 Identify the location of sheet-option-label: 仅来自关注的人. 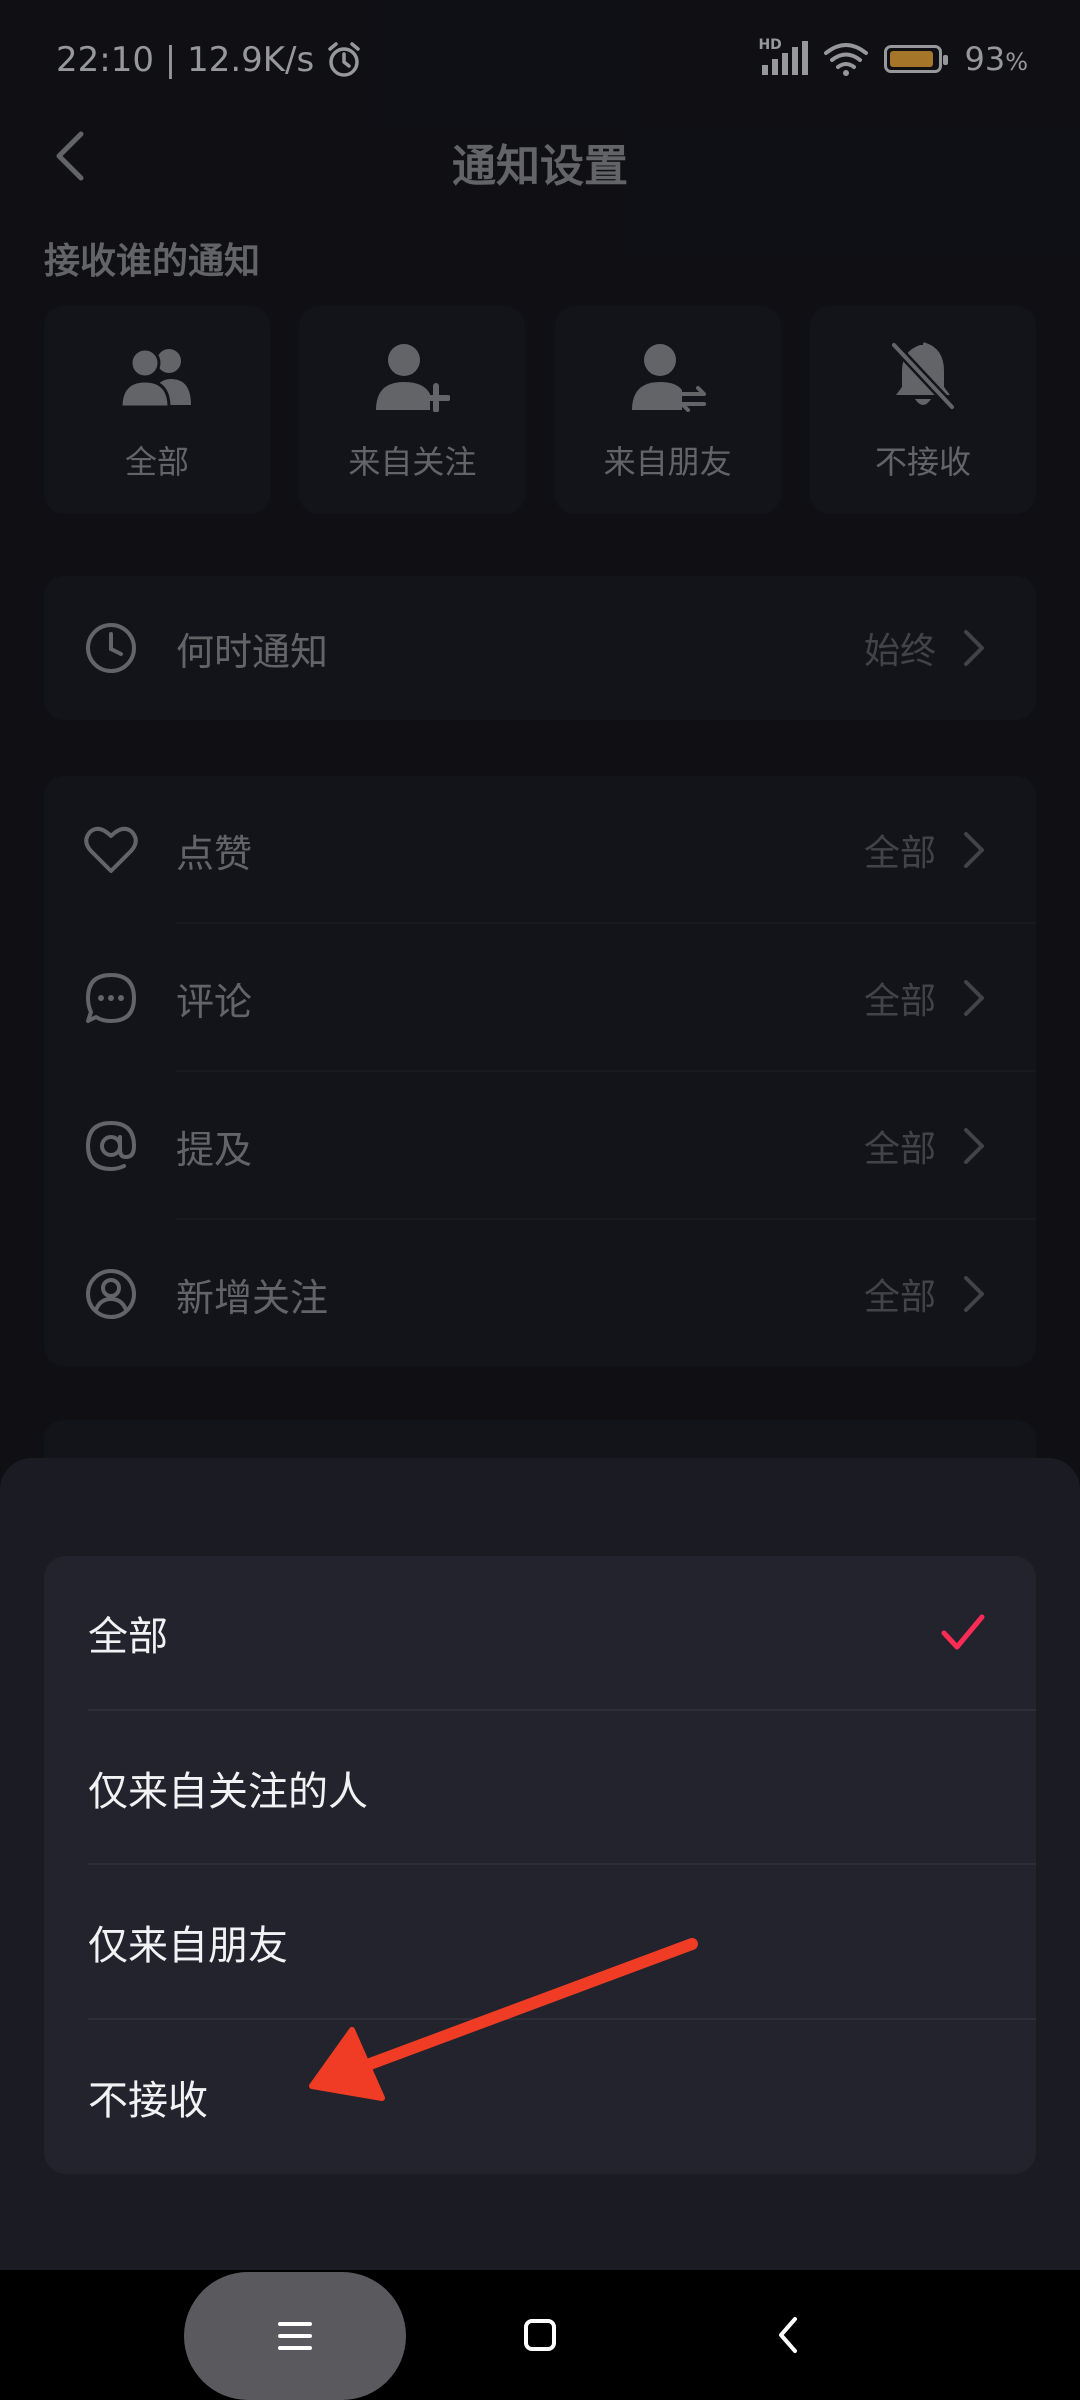
(228, 1791).